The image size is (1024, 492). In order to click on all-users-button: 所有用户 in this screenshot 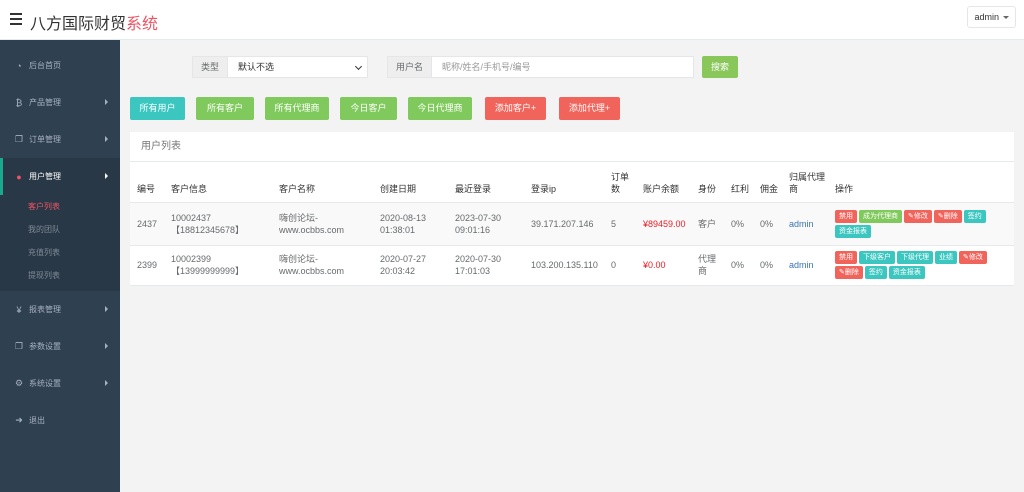, I will do `click(157, 108)`.